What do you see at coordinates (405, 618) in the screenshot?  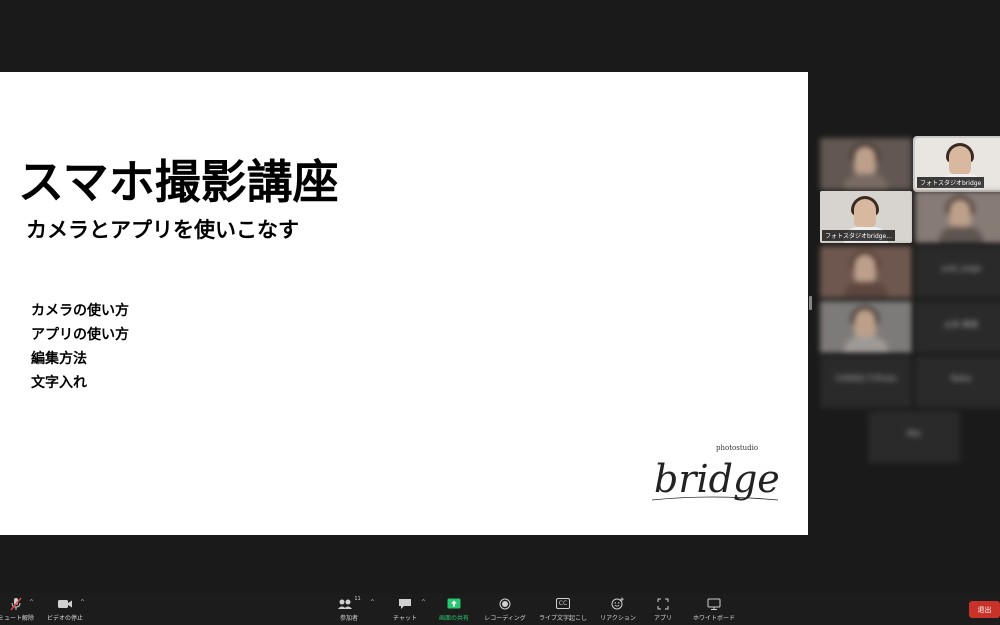 I see `chat-label: チャット` at bounding box center [405, 618].